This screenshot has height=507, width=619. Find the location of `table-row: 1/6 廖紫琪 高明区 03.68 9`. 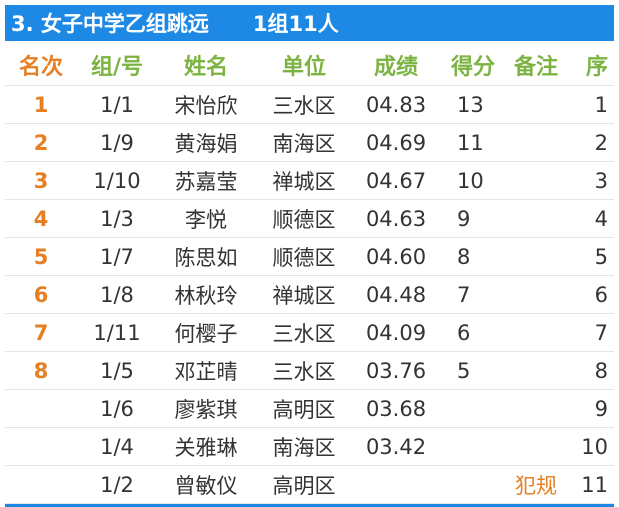

table-row: 1/6 廖紫琪 高明区 03.68 9 is located at coordinates (309, 408).